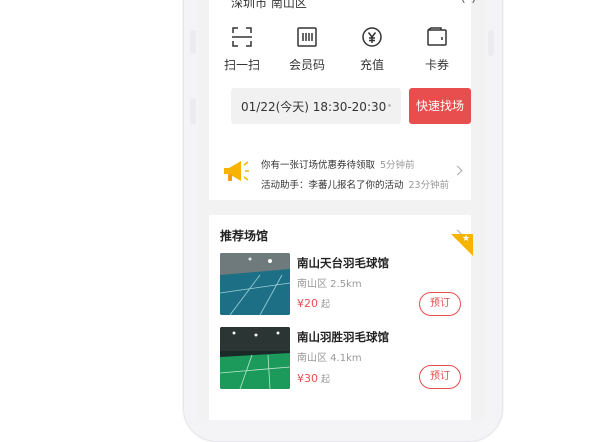  What do you see at coordinates (329, 358) in the screenshot?
I see `venue-location: 南山区 4.1km` at bounding box center [329, 358].